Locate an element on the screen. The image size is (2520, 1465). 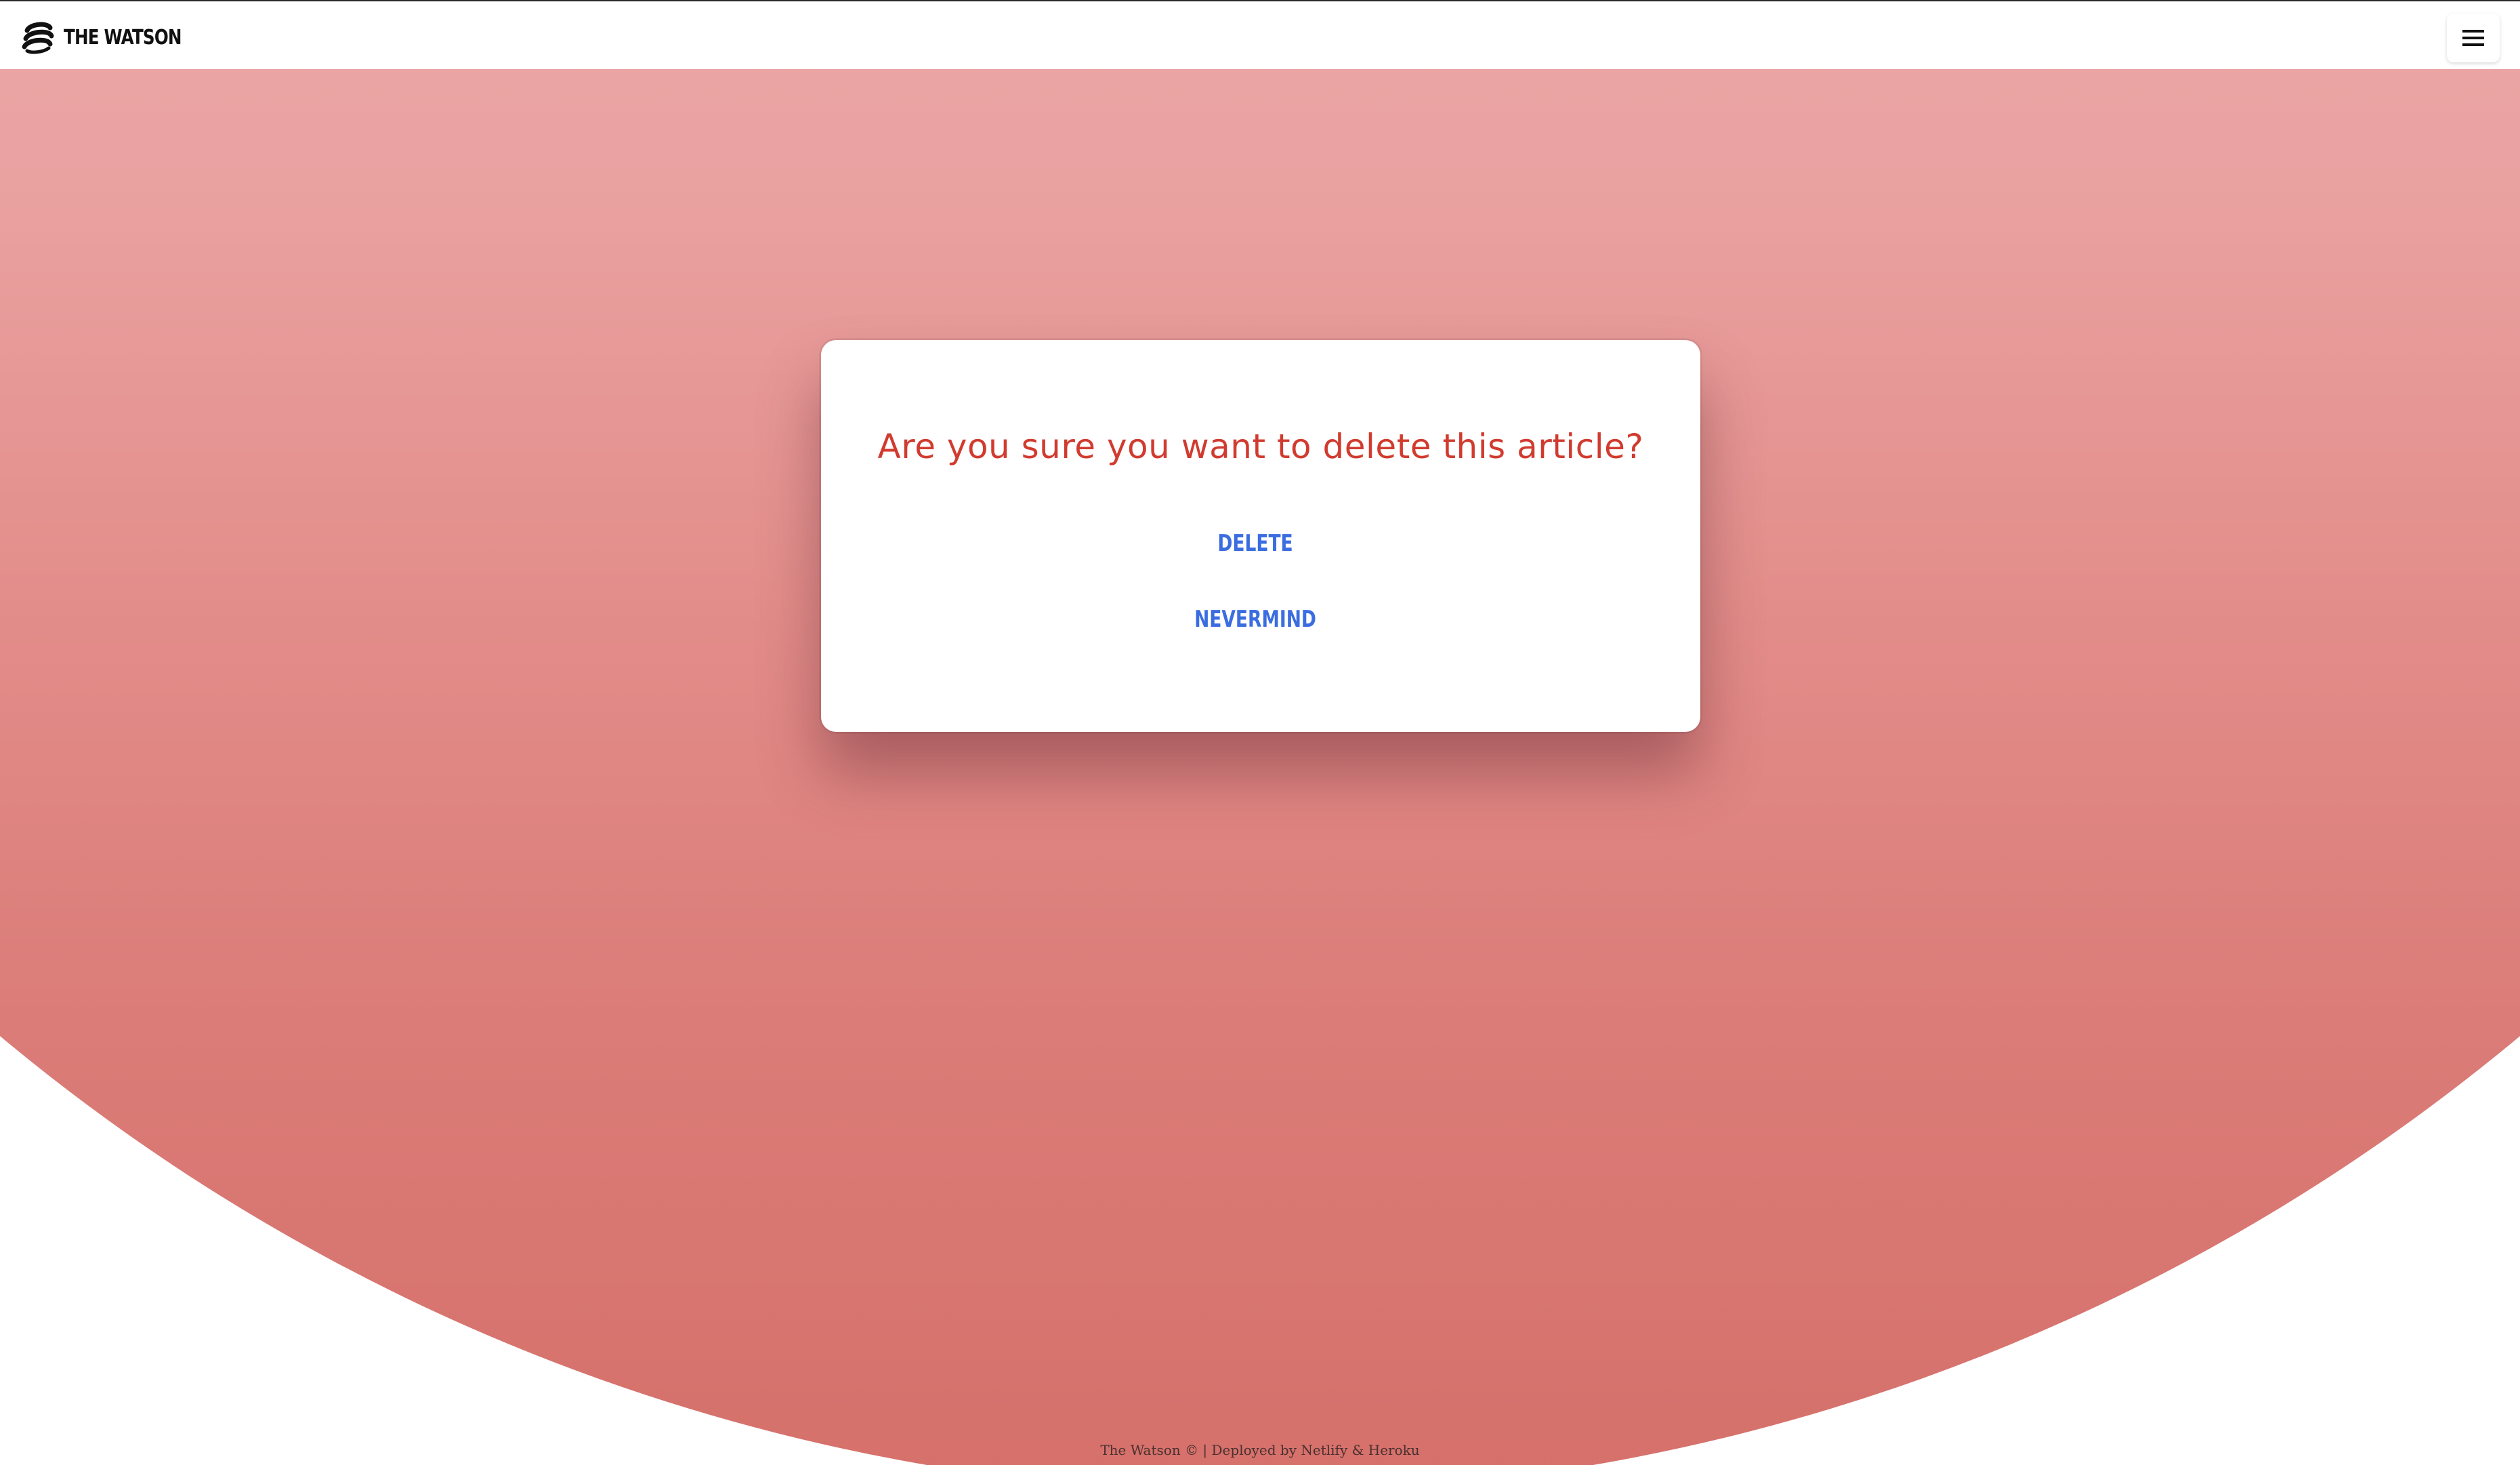
brand-name: THE WATSON is located at coordinates (123, 37).